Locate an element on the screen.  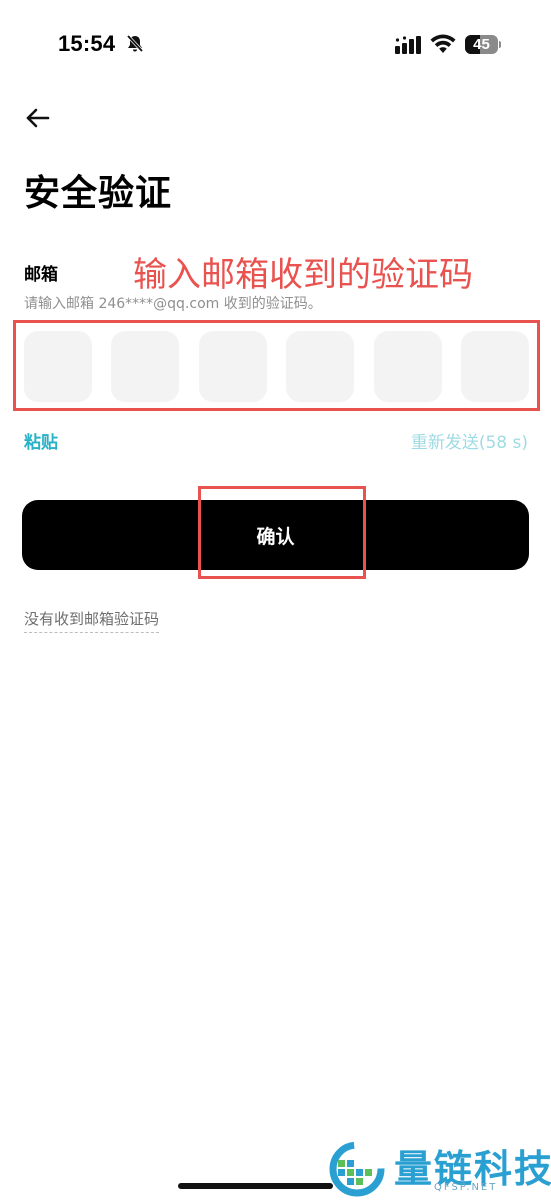
status-time: 15:54 is located at coordinates (87, 43).